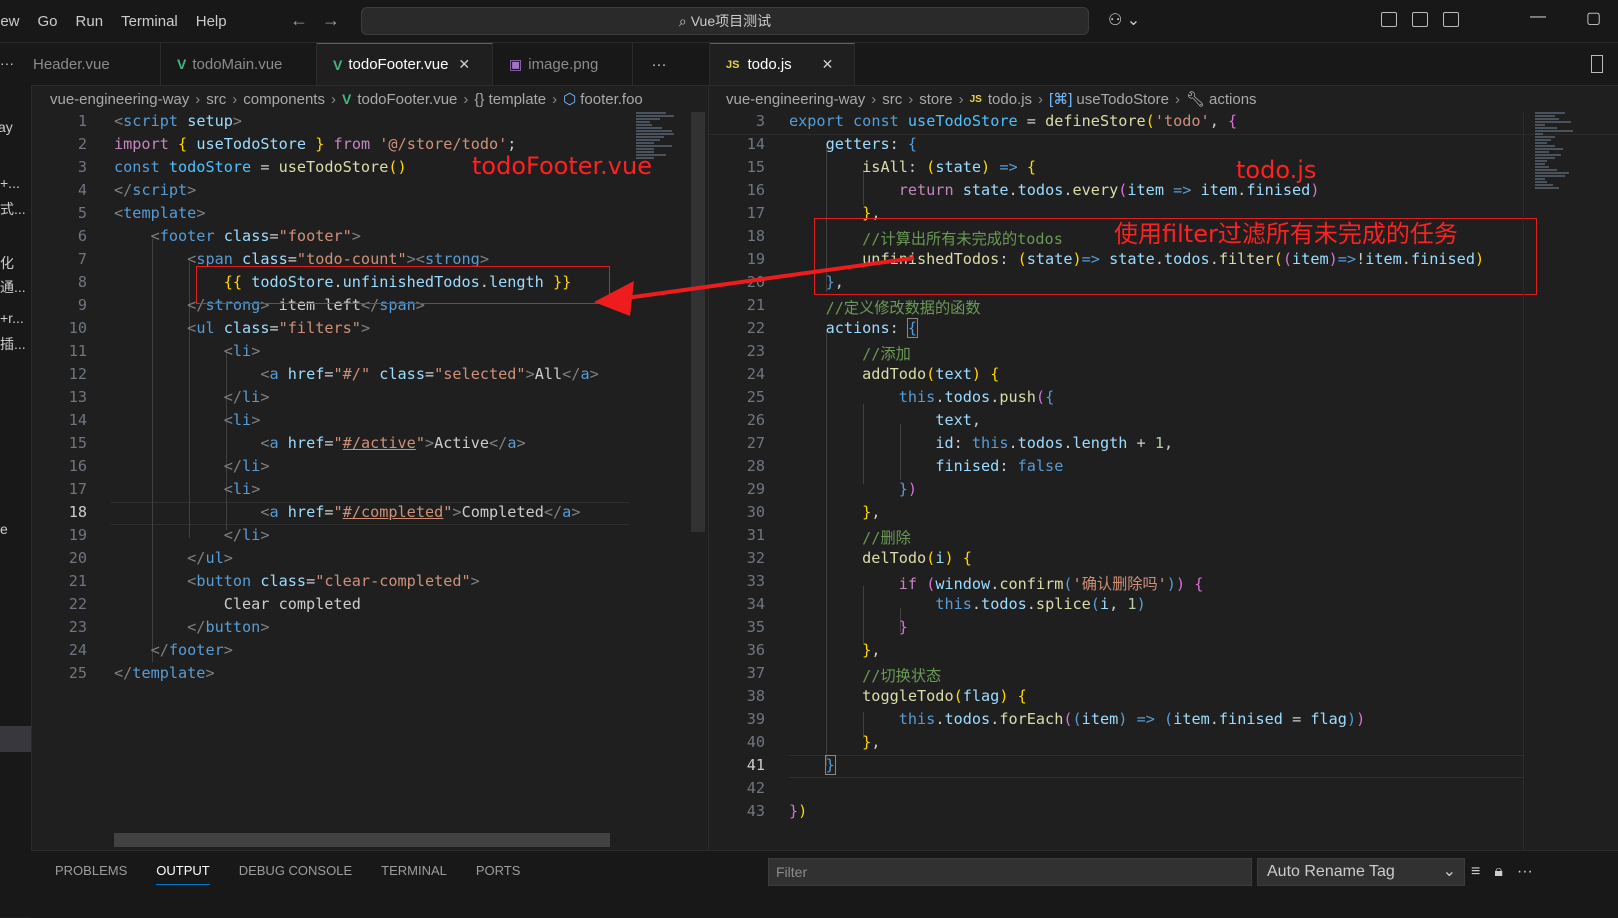  What do you see at coordinates (1010, 872) in the screenshot?
I see `output-filter-input: Filter` at bounding box center [1010, 872].